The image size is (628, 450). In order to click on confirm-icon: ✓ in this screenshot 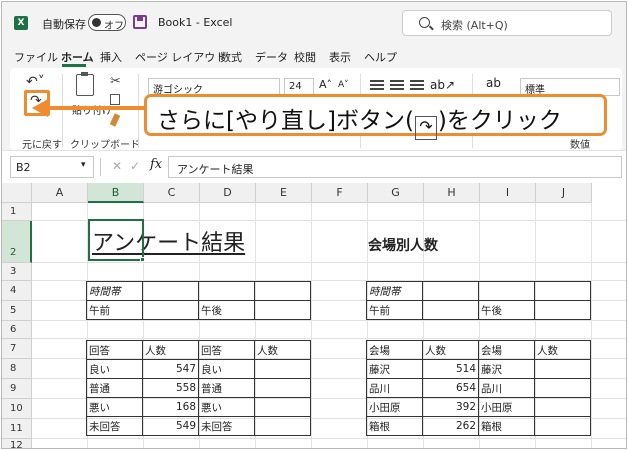, I will do `click(135, 166)`.